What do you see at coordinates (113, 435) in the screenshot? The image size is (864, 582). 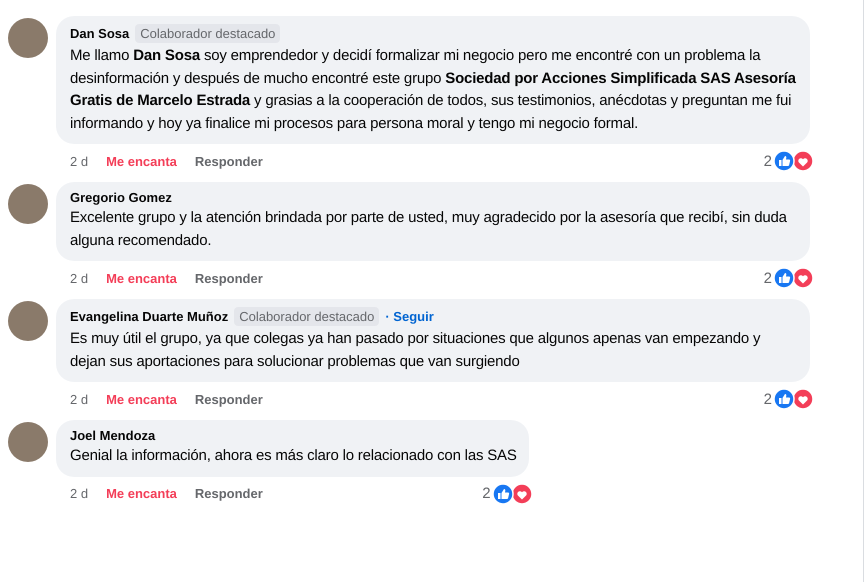 I see `author-name: Joel Mendoza` at bounding box center [113, 435].